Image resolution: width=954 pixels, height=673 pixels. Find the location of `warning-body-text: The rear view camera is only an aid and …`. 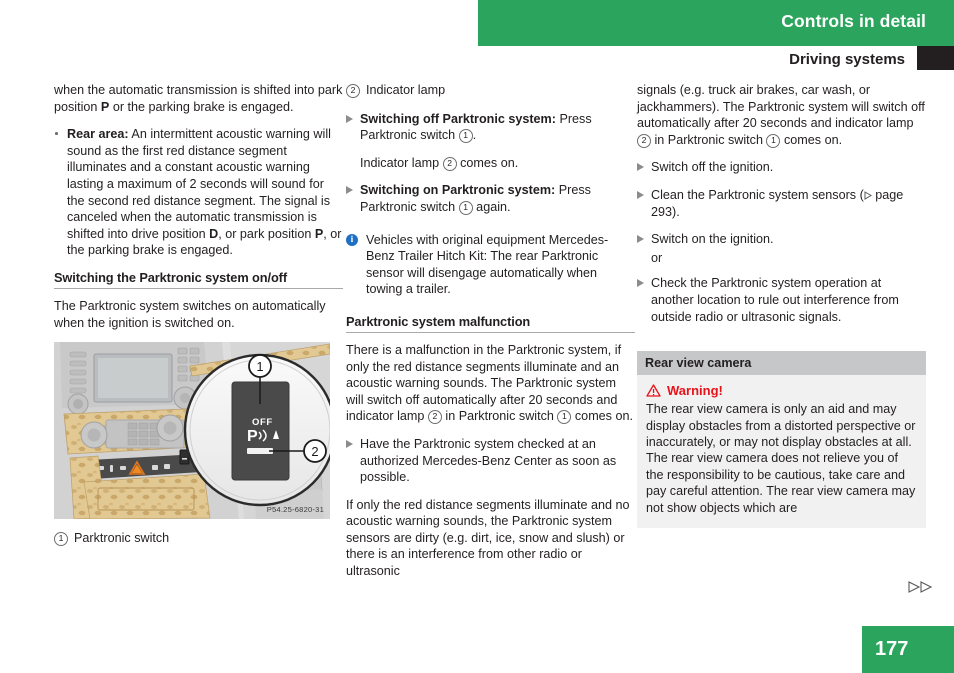

warning-body-text: The rear view camera is only an aid and … is located at coordinates (781, 458).